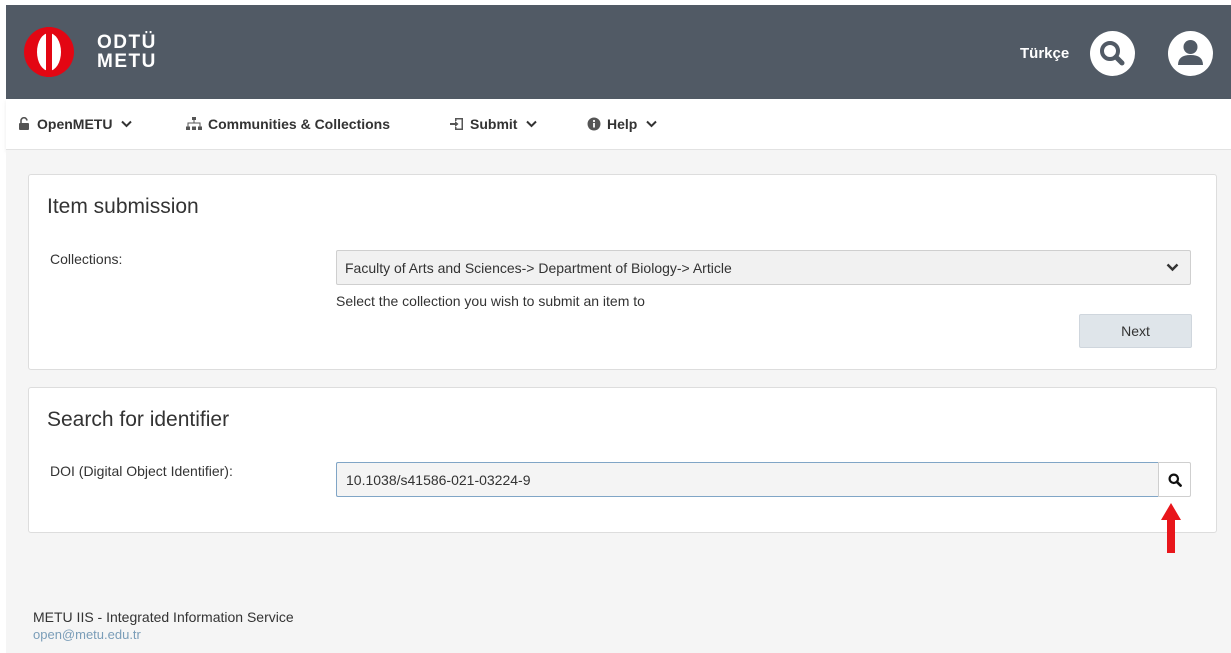 The image size is (1231, 653). Describe the element at coordinates (127, 42) in the screenshot. I see `logo-line-odtu: ODTÜ` at that location.